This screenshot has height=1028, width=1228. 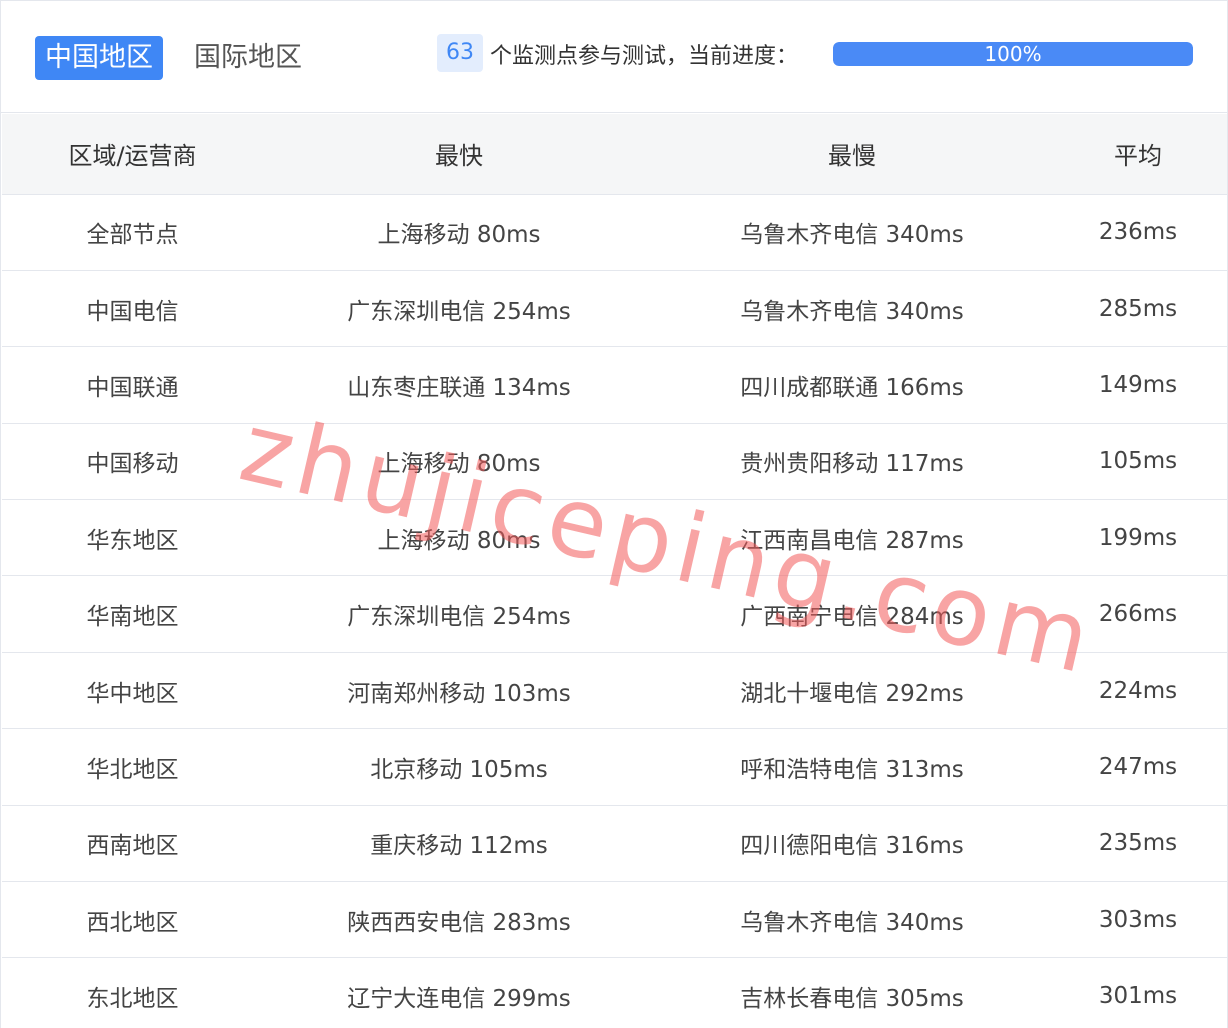 I want to click on cell-region: 东北地区, so click(x=132, y=992).